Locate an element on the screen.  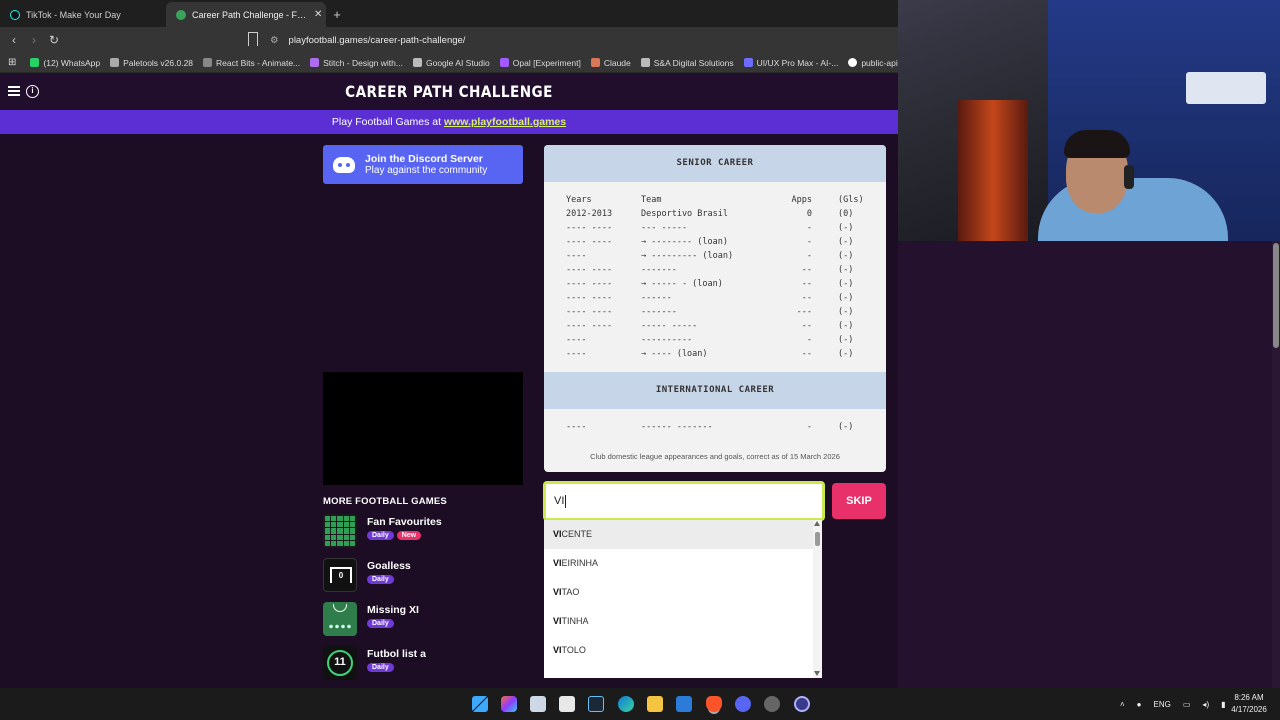
apps-grid-icon: ⊞ is located at coordinates (12, 62).